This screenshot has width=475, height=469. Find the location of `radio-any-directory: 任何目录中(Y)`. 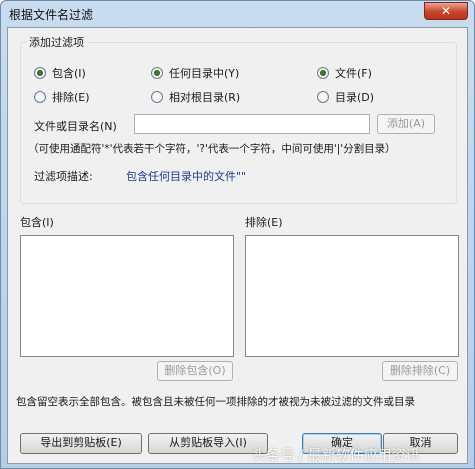

radio-any-directory: 任何目录中(Y) is located at coordinates (195, 73).